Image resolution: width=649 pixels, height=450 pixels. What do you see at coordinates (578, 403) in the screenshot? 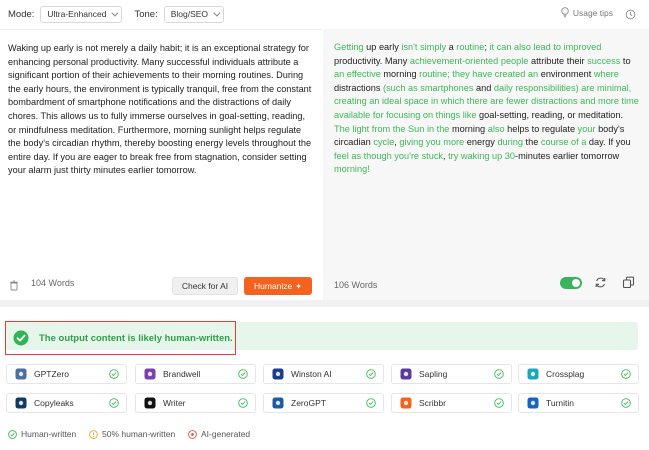
I see `detector-turnitin: Turnitin` at bounding box center [578, 403].